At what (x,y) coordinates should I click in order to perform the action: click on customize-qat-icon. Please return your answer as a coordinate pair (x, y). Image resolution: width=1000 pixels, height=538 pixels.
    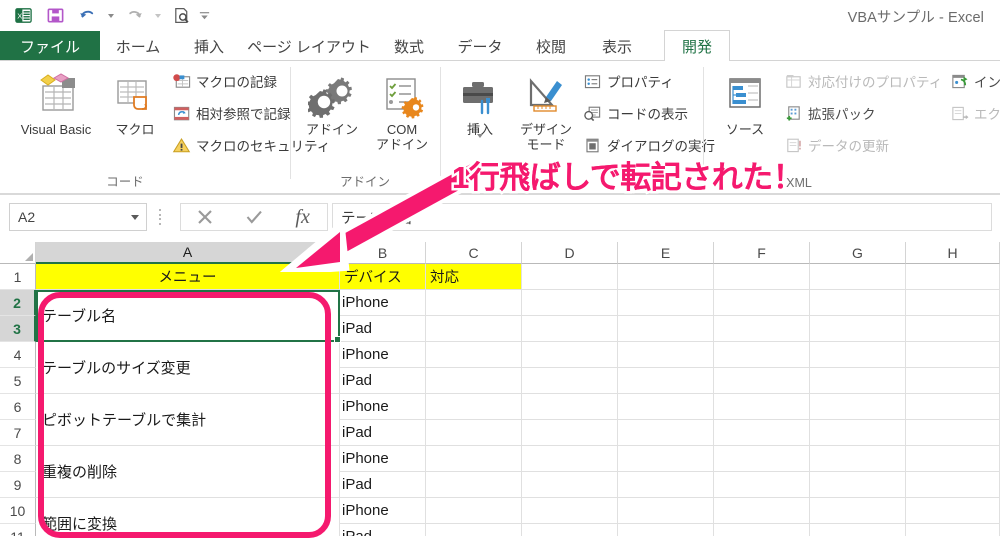
    Looking at the image, I should click on (204, 15).